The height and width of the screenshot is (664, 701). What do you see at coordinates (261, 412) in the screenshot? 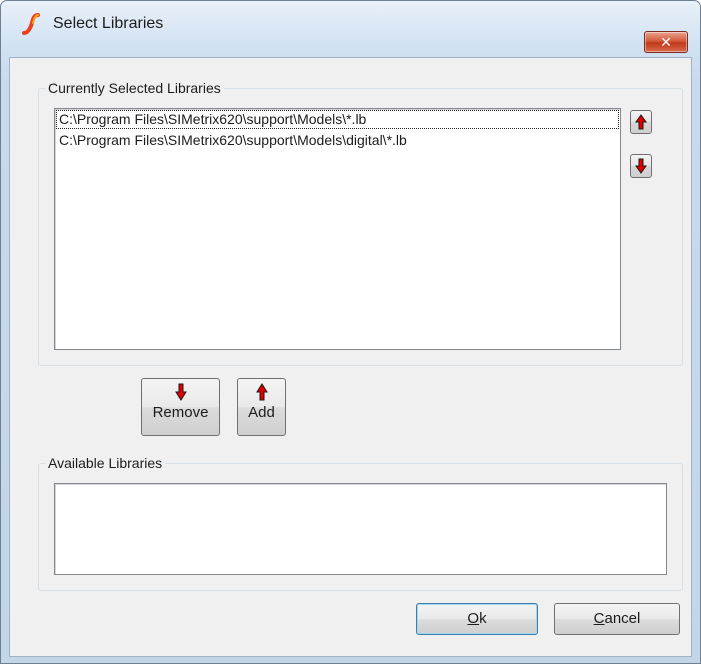
I see `add-label: Add` at bounding box center [261, 412].